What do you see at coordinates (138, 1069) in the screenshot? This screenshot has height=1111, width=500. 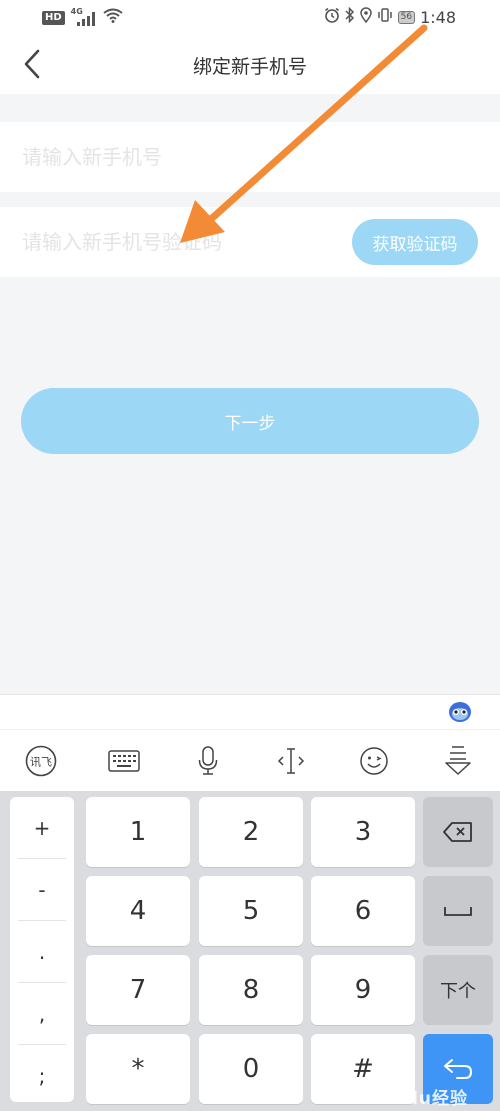 I see `key-asterisk: *` at bounding box center [138, 1069].